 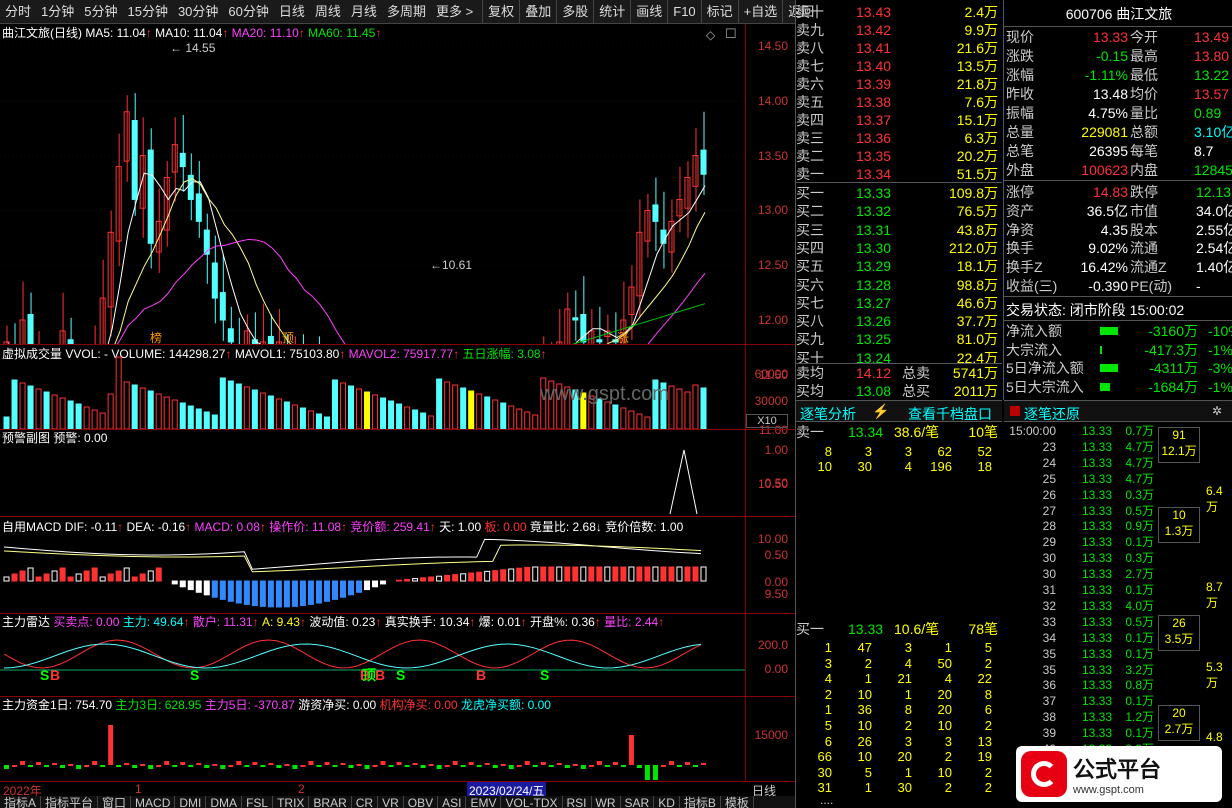 What do you see at coordinates (328, 12) in the screenshot?
I see `period-tab-7: 周线` at bounding box center [328, 12].